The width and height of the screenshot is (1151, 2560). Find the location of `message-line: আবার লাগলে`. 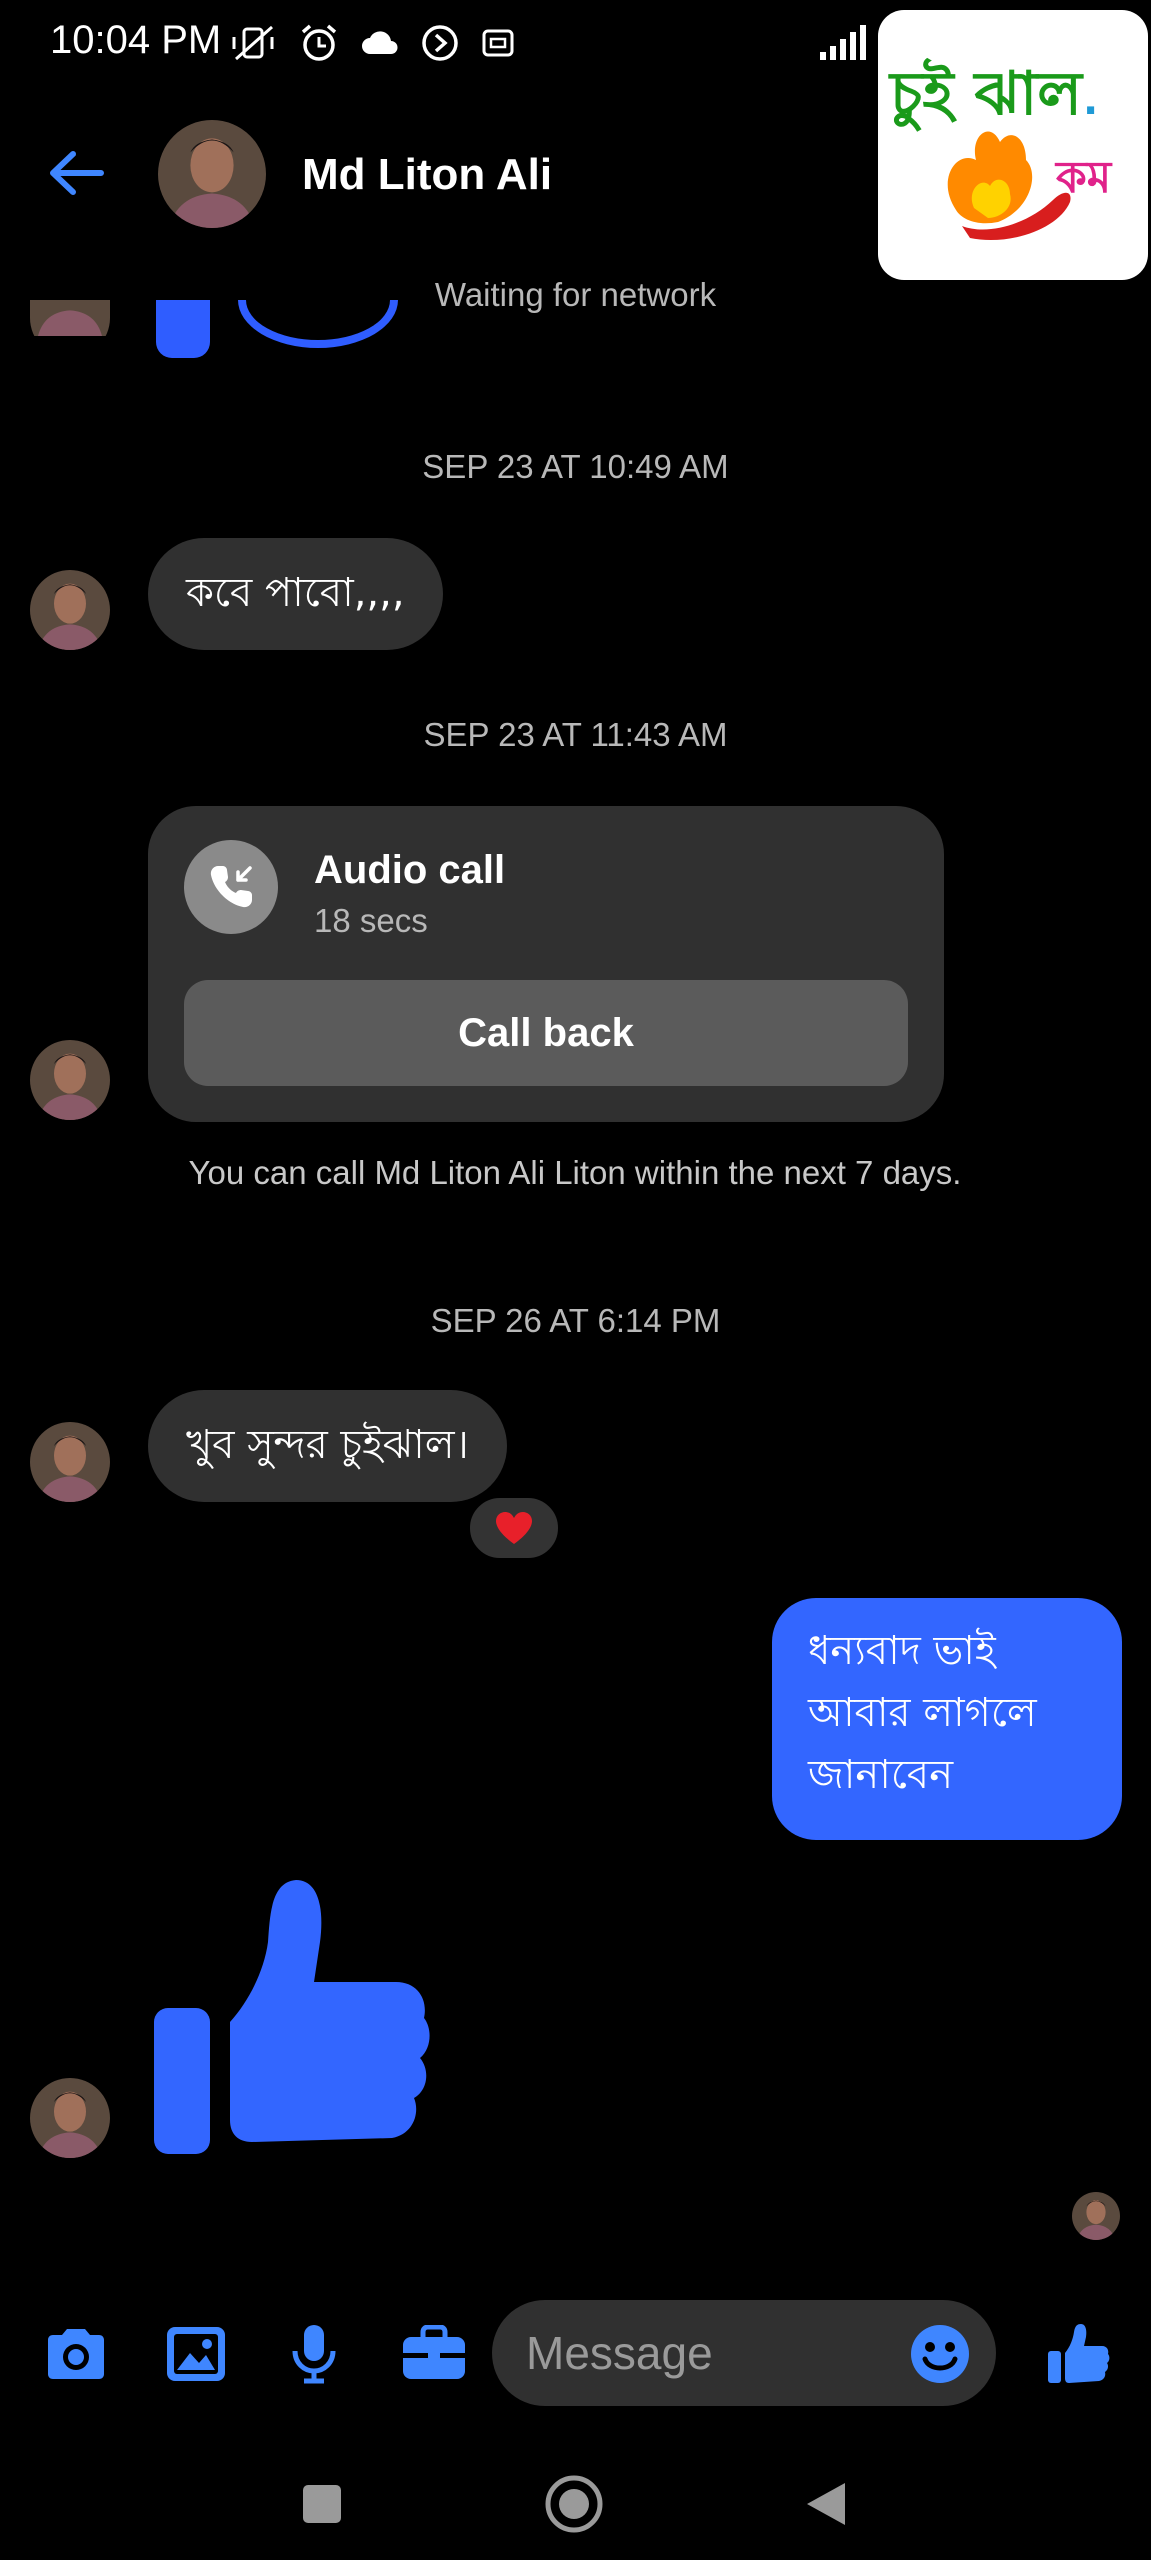

message-line: আবার লাগলে is located at coordinates (922, 1713).